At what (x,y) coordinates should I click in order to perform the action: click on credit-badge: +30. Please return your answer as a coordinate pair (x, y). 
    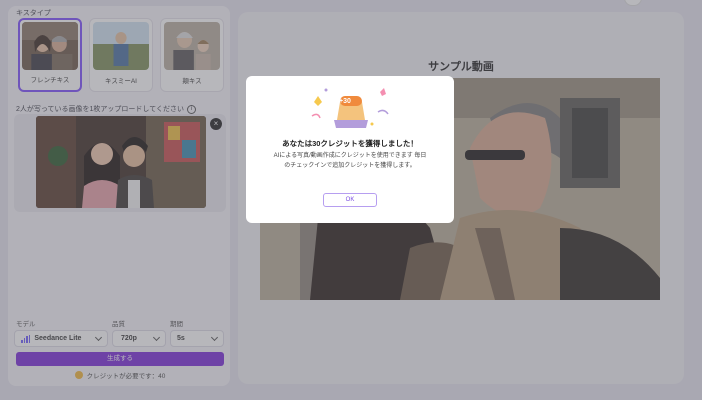
    Looking at the image, I should click on (345, 101).